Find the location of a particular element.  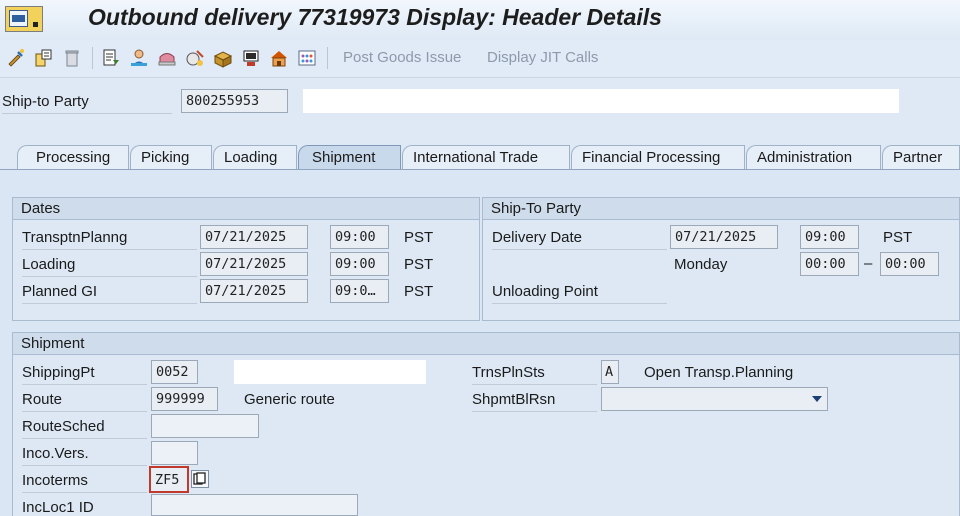

route-label: Route is located at coordinates (42, 399).